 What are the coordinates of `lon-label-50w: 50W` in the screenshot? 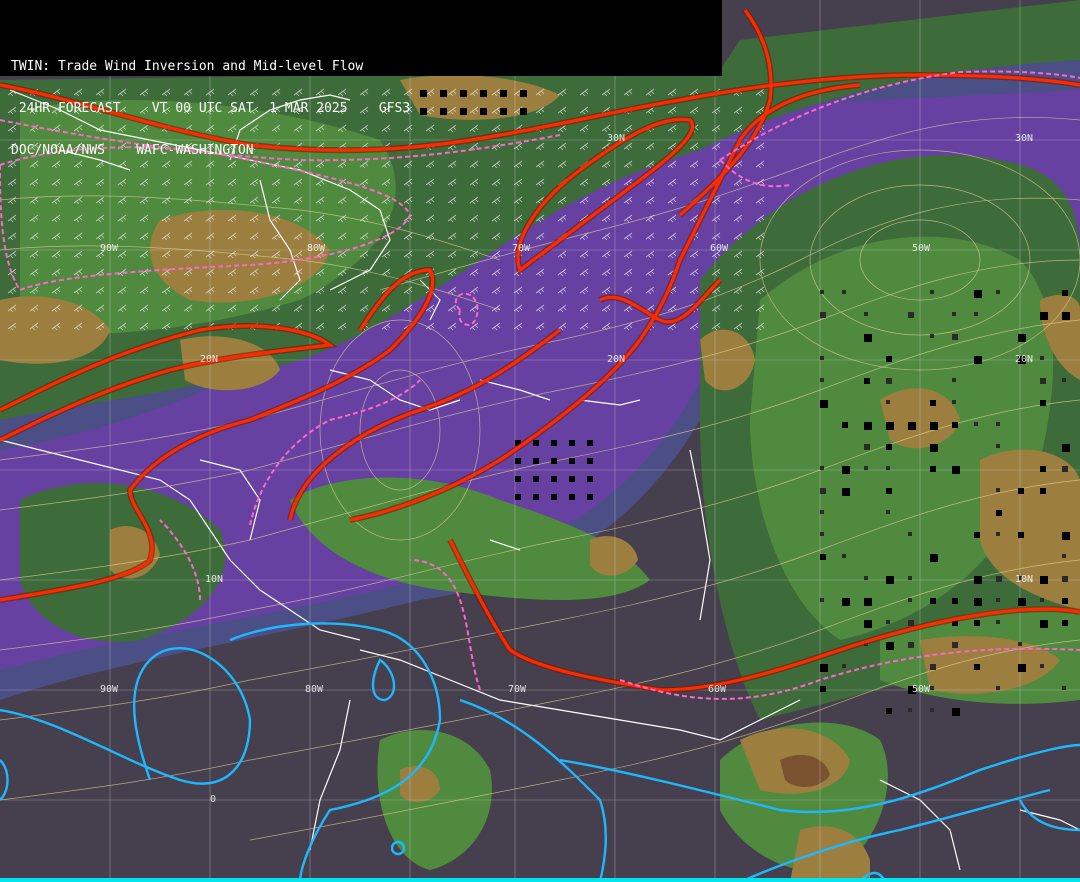 It's located at (921, 248).